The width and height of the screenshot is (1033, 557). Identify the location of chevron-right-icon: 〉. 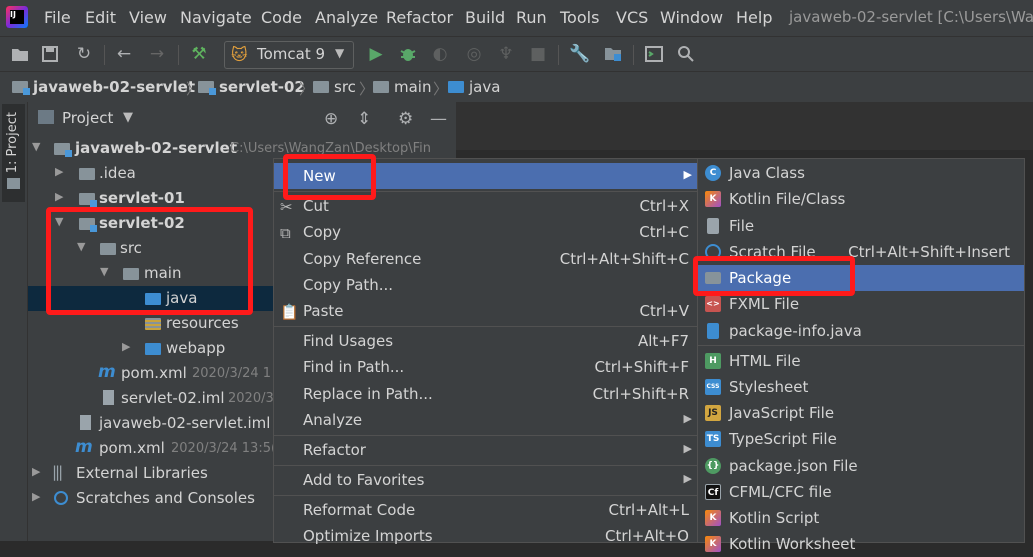
(441, 89).